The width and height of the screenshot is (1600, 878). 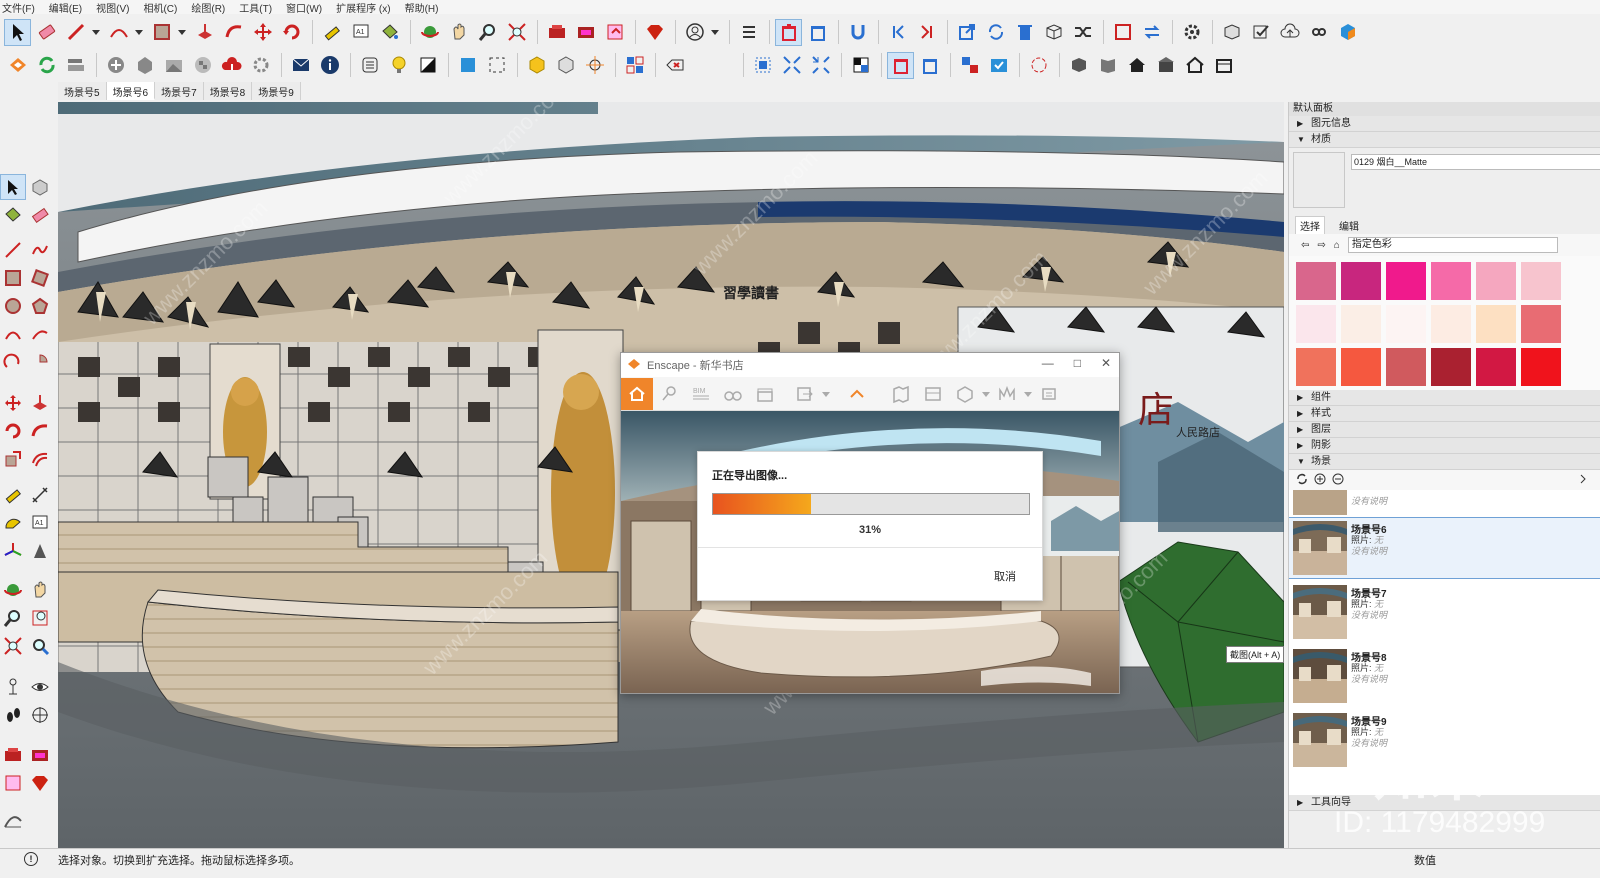 What do you see at coordinates (1583, 480) in the screenshot?
I see `details-icon` at bounding box center [1583, 480].